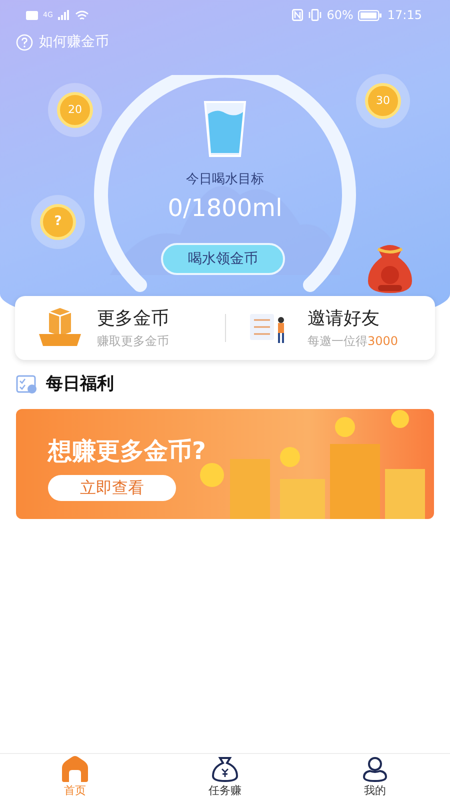 This screenshot has height=800, width=450. I want to click on promo-banner: 想赚更多金币? 立即查看, so click(225, 464).